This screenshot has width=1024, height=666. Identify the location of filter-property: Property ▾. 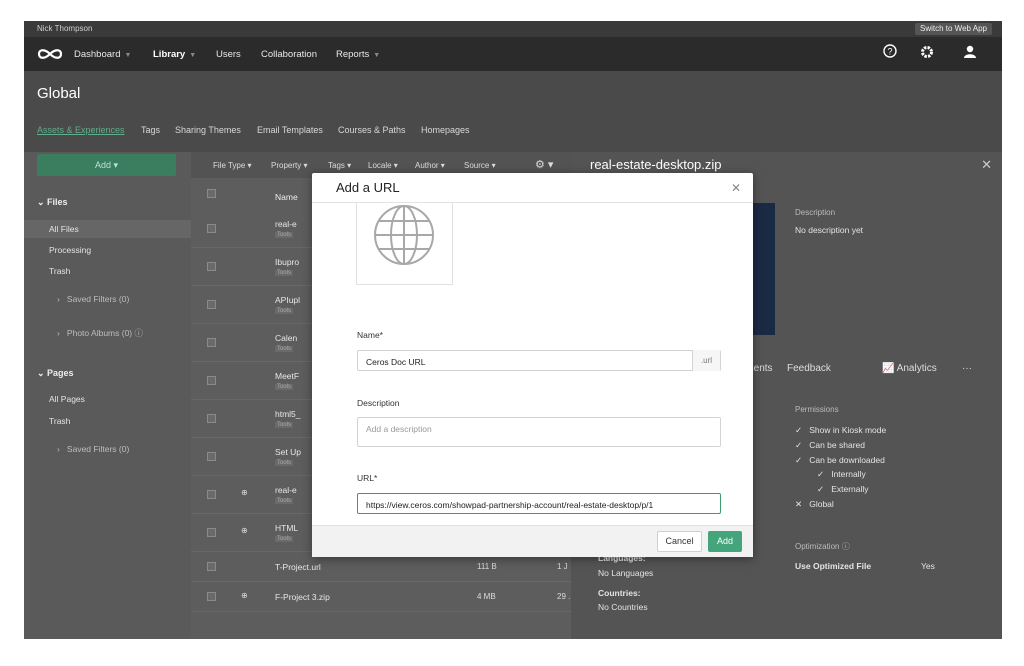
(289, 165).